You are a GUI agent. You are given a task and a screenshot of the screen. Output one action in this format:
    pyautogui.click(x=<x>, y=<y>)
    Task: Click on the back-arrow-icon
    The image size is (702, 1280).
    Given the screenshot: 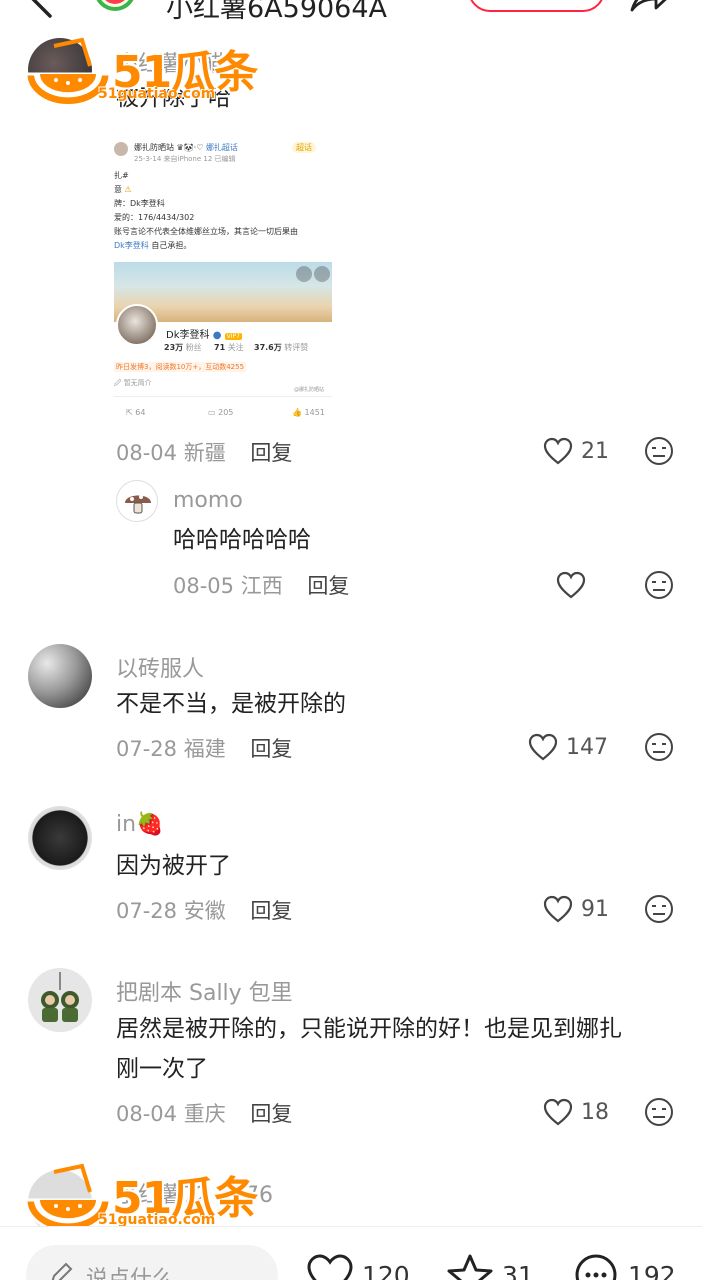 What is the action you would take?
    pyautogui.click(x=39, y=9)
    